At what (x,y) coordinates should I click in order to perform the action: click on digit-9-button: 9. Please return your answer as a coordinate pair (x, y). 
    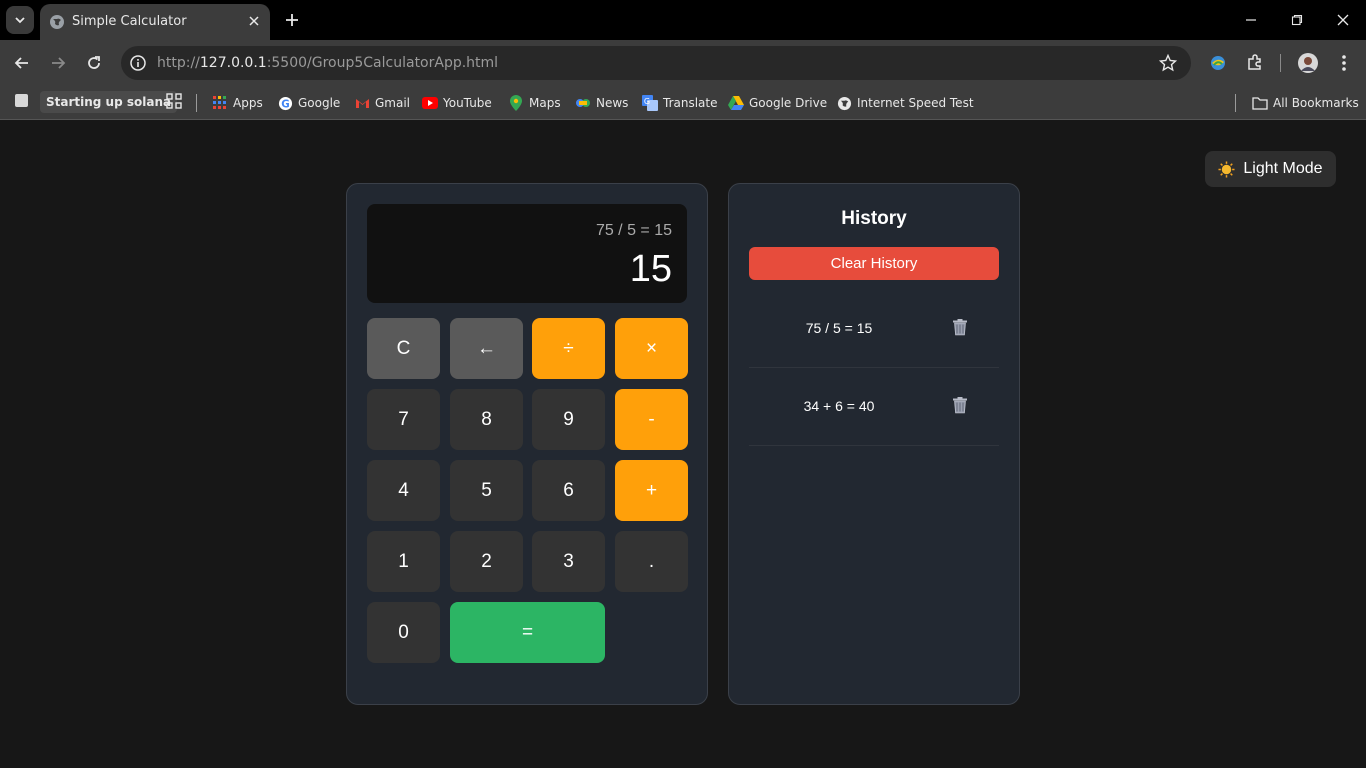
    Looking at the image, I should click on (568, 419).